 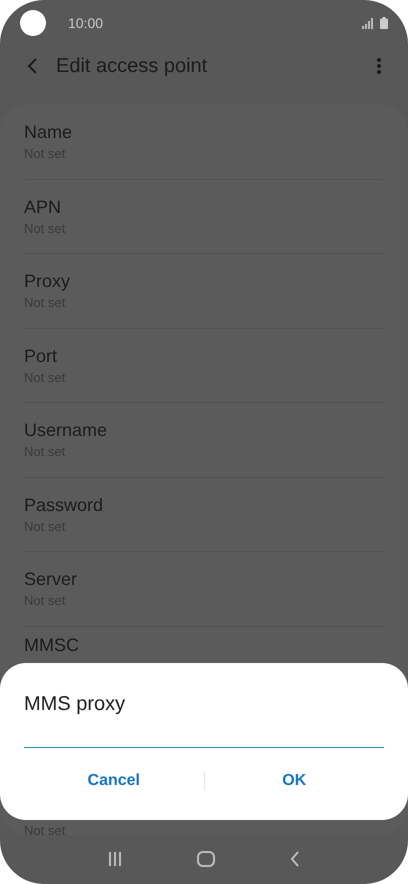 What do you see at coordinates (132, 66) in the screenshot?
I see `screen-title: Edit access point` at bounding box center [132, 66].